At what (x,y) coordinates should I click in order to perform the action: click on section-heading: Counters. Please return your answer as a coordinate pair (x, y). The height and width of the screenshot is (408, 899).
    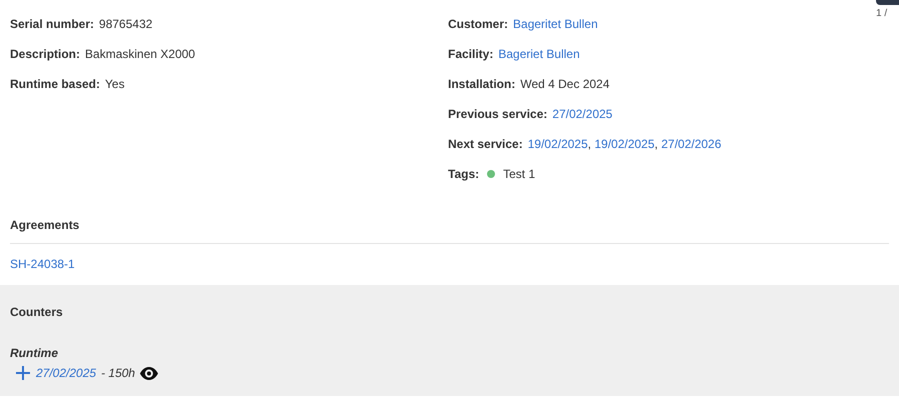
    Looking at the image, I should click on (37, 312).